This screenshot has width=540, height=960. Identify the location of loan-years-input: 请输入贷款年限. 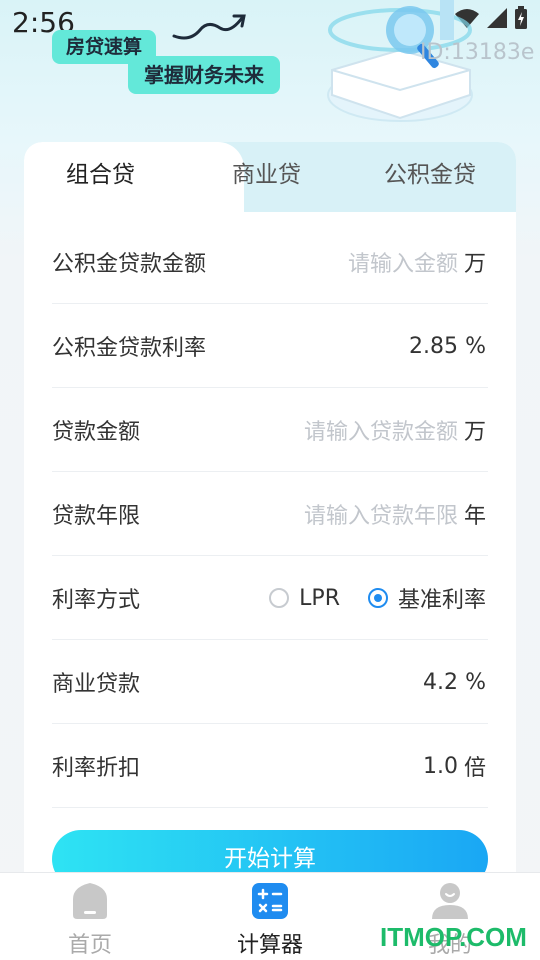
(381, 514).